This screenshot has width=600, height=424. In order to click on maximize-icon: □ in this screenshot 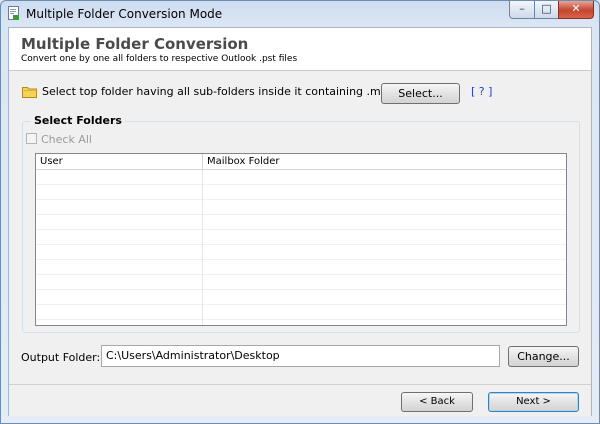, I will do `click(546, 8)`.